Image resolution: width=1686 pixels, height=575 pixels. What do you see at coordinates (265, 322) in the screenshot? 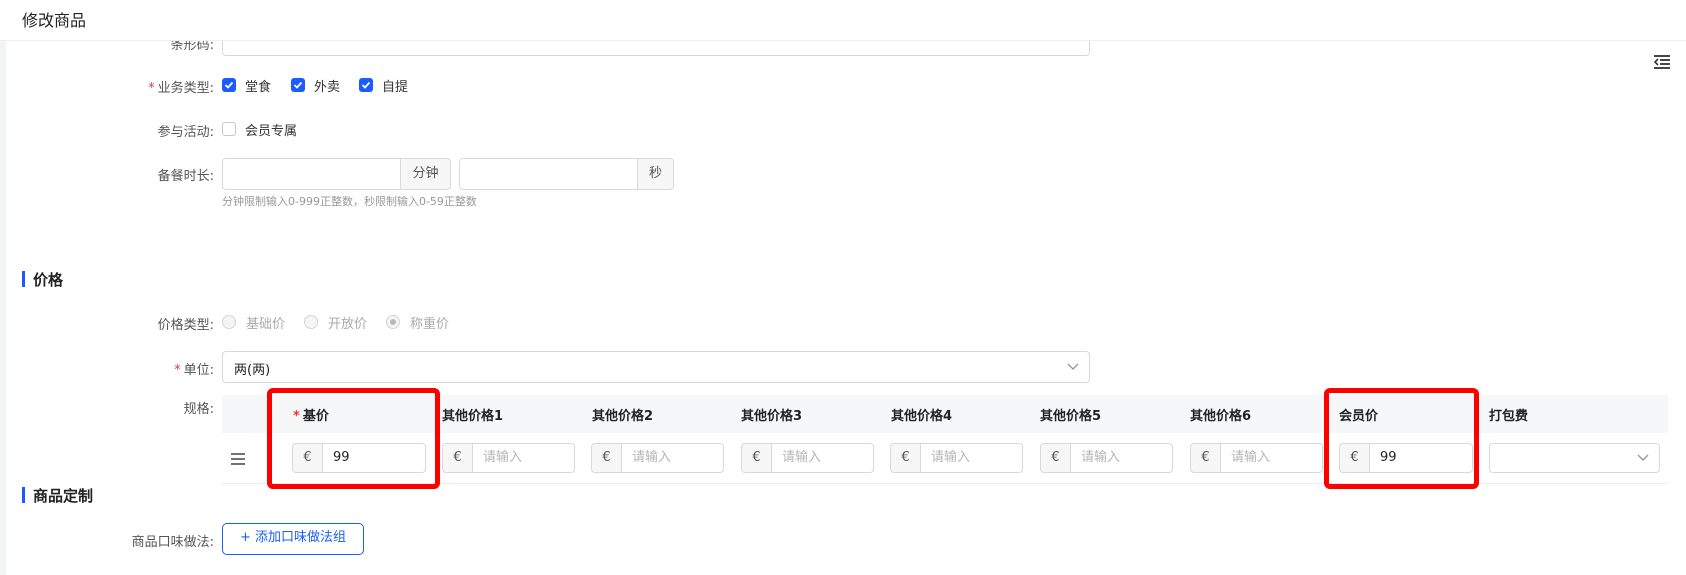
I see `radio-label-base: 基础价` at bounding box center [265, 322].